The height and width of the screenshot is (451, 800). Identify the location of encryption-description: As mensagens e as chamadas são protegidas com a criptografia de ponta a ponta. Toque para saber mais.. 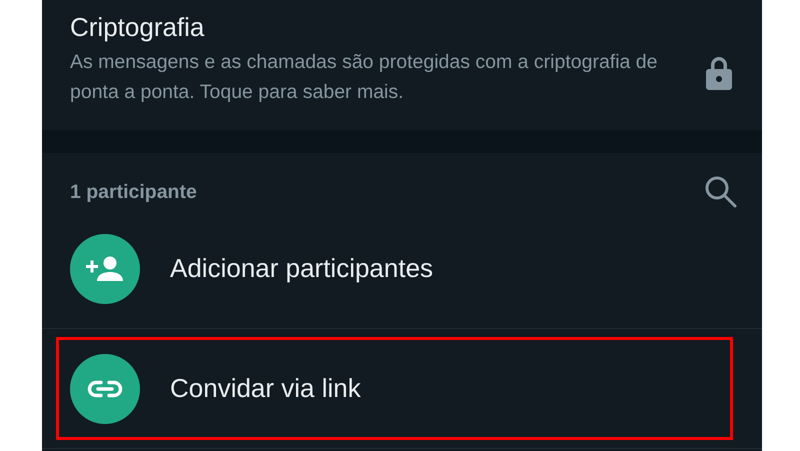
(364, 77).